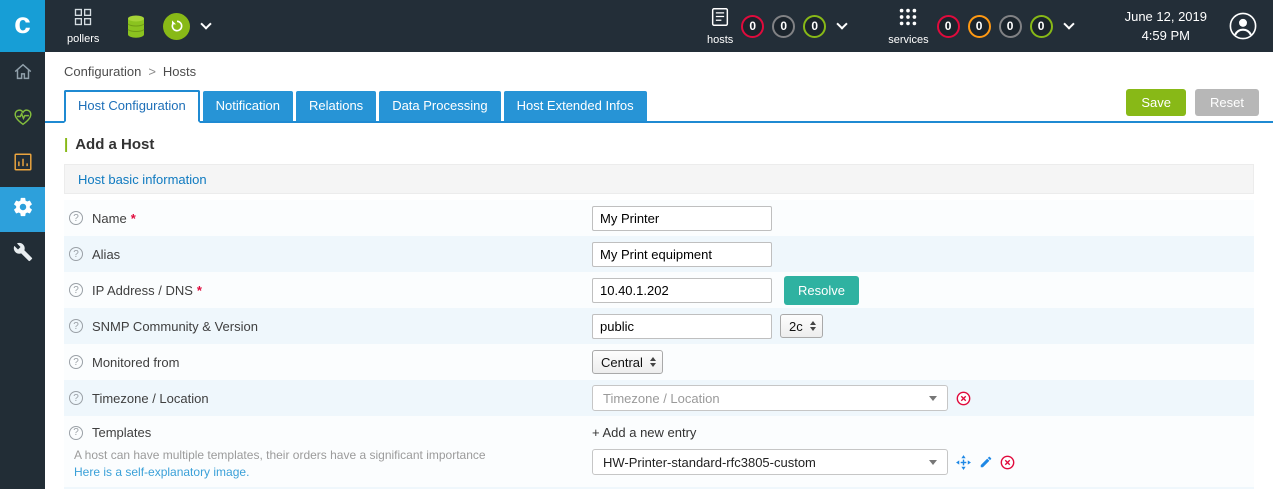 The image size is (1273, 489). What do you see at coordinates (986, 462) in the screenshot?
I see `template-edit-icon` at bounding box center [986, 462].